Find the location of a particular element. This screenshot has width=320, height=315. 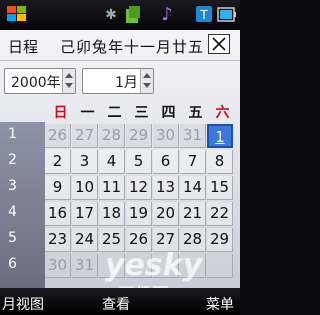

day-number: 29 is located at coordinates (138, 135).